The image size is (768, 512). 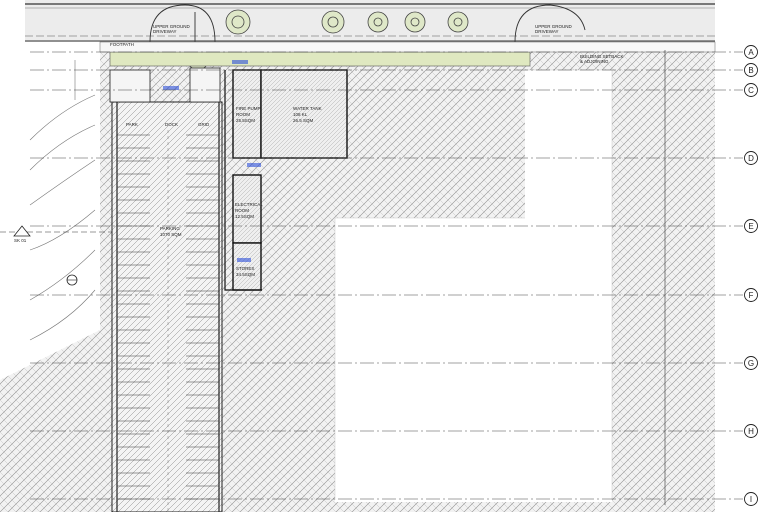 What do you see at coordinates (547, 31) in the screenshot?
I see `driveway-right-label-2: DRIVEWAY` at bounding box center [547, 31].